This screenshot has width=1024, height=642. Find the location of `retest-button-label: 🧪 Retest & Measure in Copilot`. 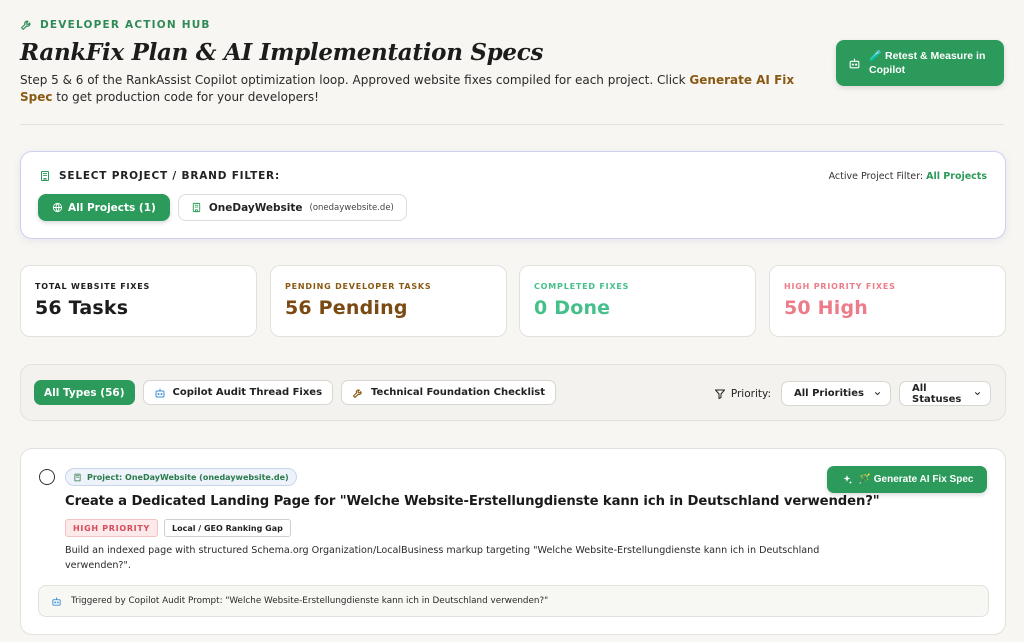

retest-button-label: 🧪 Retest & Measure in Copilot is located at coordinates (930, 63).